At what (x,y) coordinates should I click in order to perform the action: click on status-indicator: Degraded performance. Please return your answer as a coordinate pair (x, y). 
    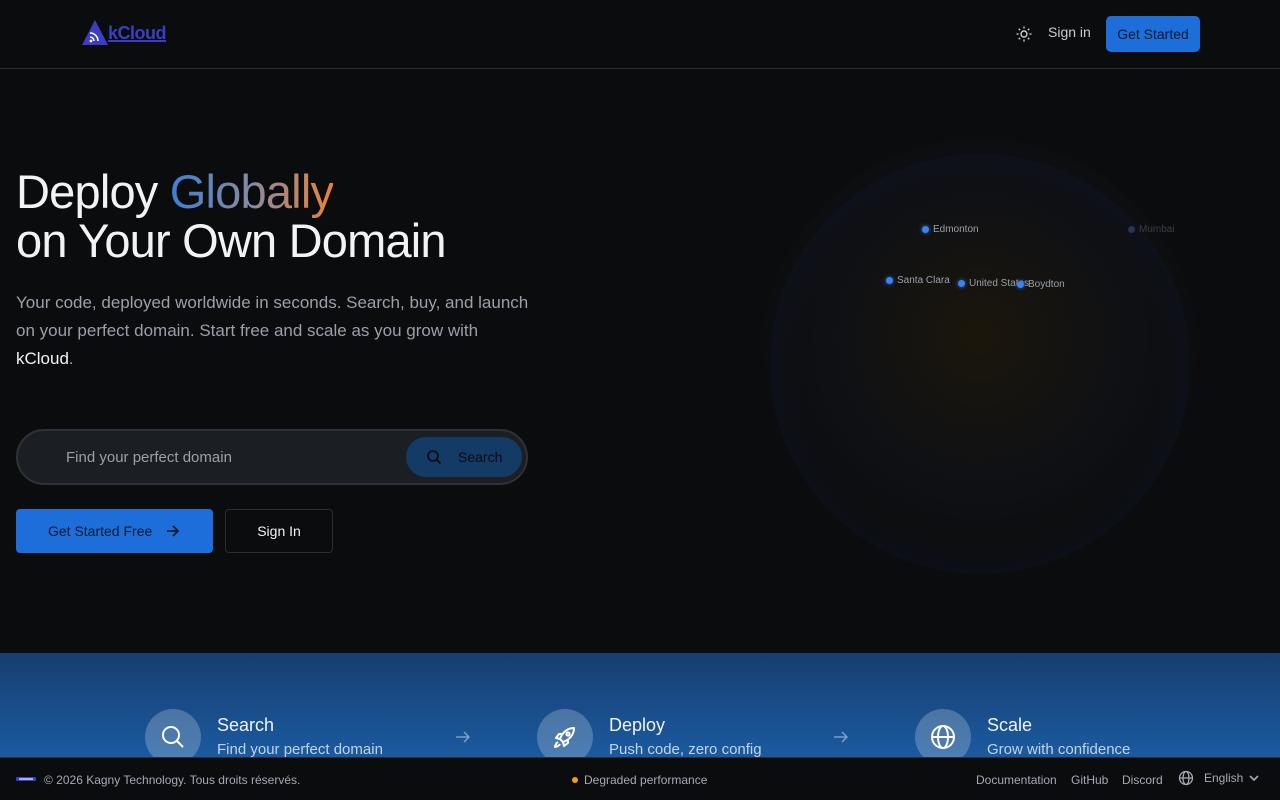
    Looking at the image, I should click on (639, 780).